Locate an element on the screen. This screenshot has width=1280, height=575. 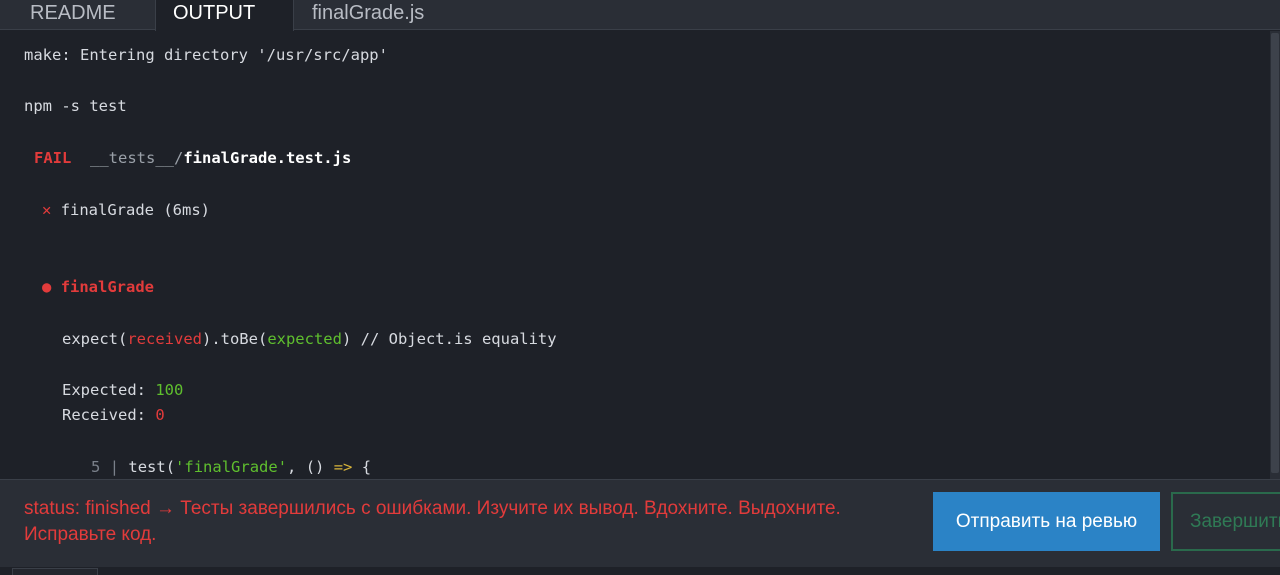
output-scrollbar-thumb is located at coordinates (1275, 253).